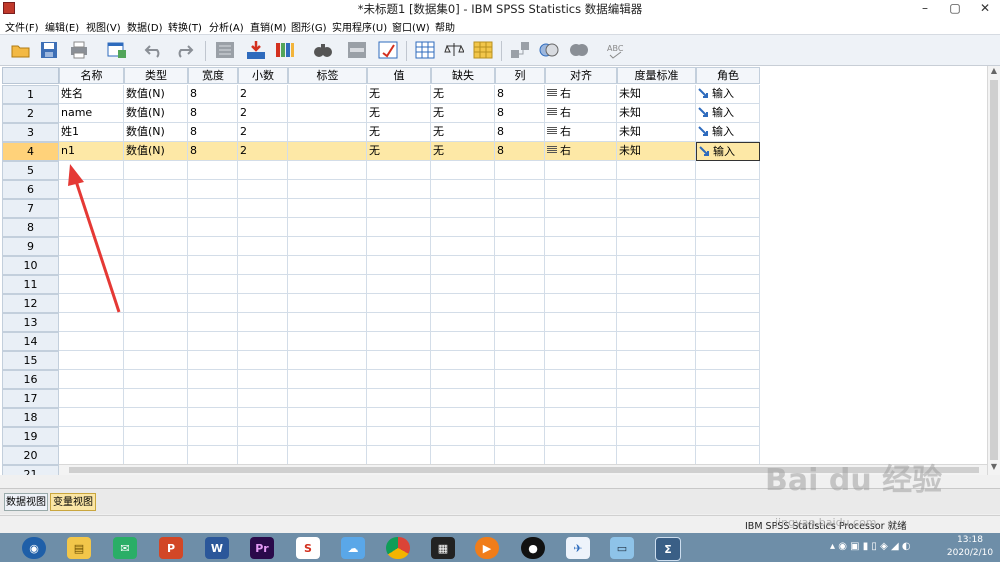 This screenshot has width=1000, height=562. I want to click on goto-case-icon, so click(225, 50).